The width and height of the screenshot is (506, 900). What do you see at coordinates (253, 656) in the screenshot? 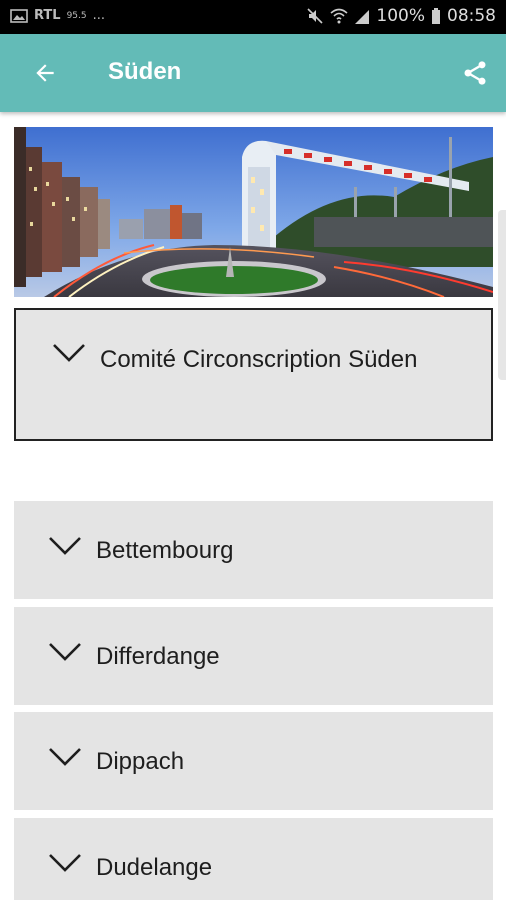
I see `accordion-item-differdange: Differdange` at bounding box center [253, 656].